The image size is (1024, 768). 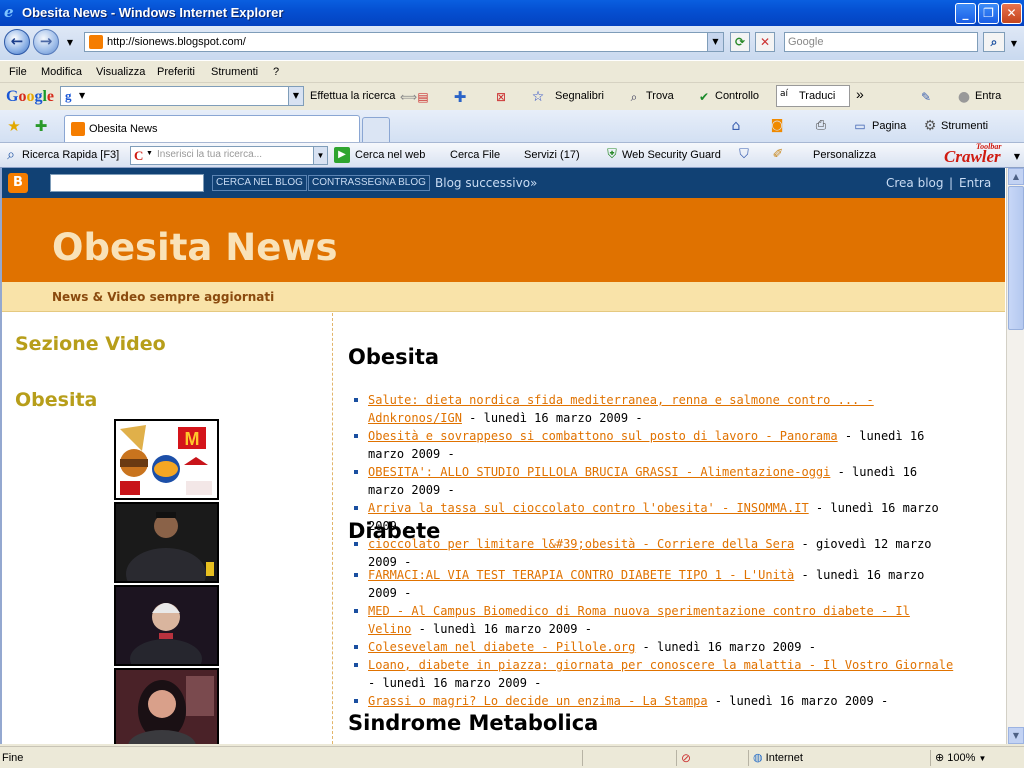 I want to click on web-security-guard-button: Web Security Guard, so click(x=671, y=155).